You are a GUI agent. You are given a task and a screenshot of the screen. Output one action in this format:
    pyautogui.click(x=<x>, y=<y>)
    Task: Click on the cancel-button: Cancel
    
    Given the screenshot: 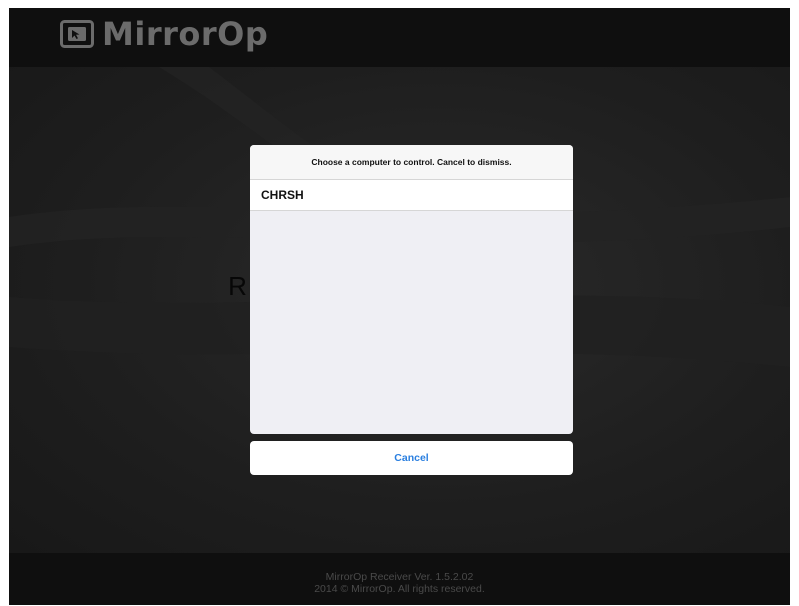 What is the action you would take?
    pyautogui.click(x=411, y=458)
    